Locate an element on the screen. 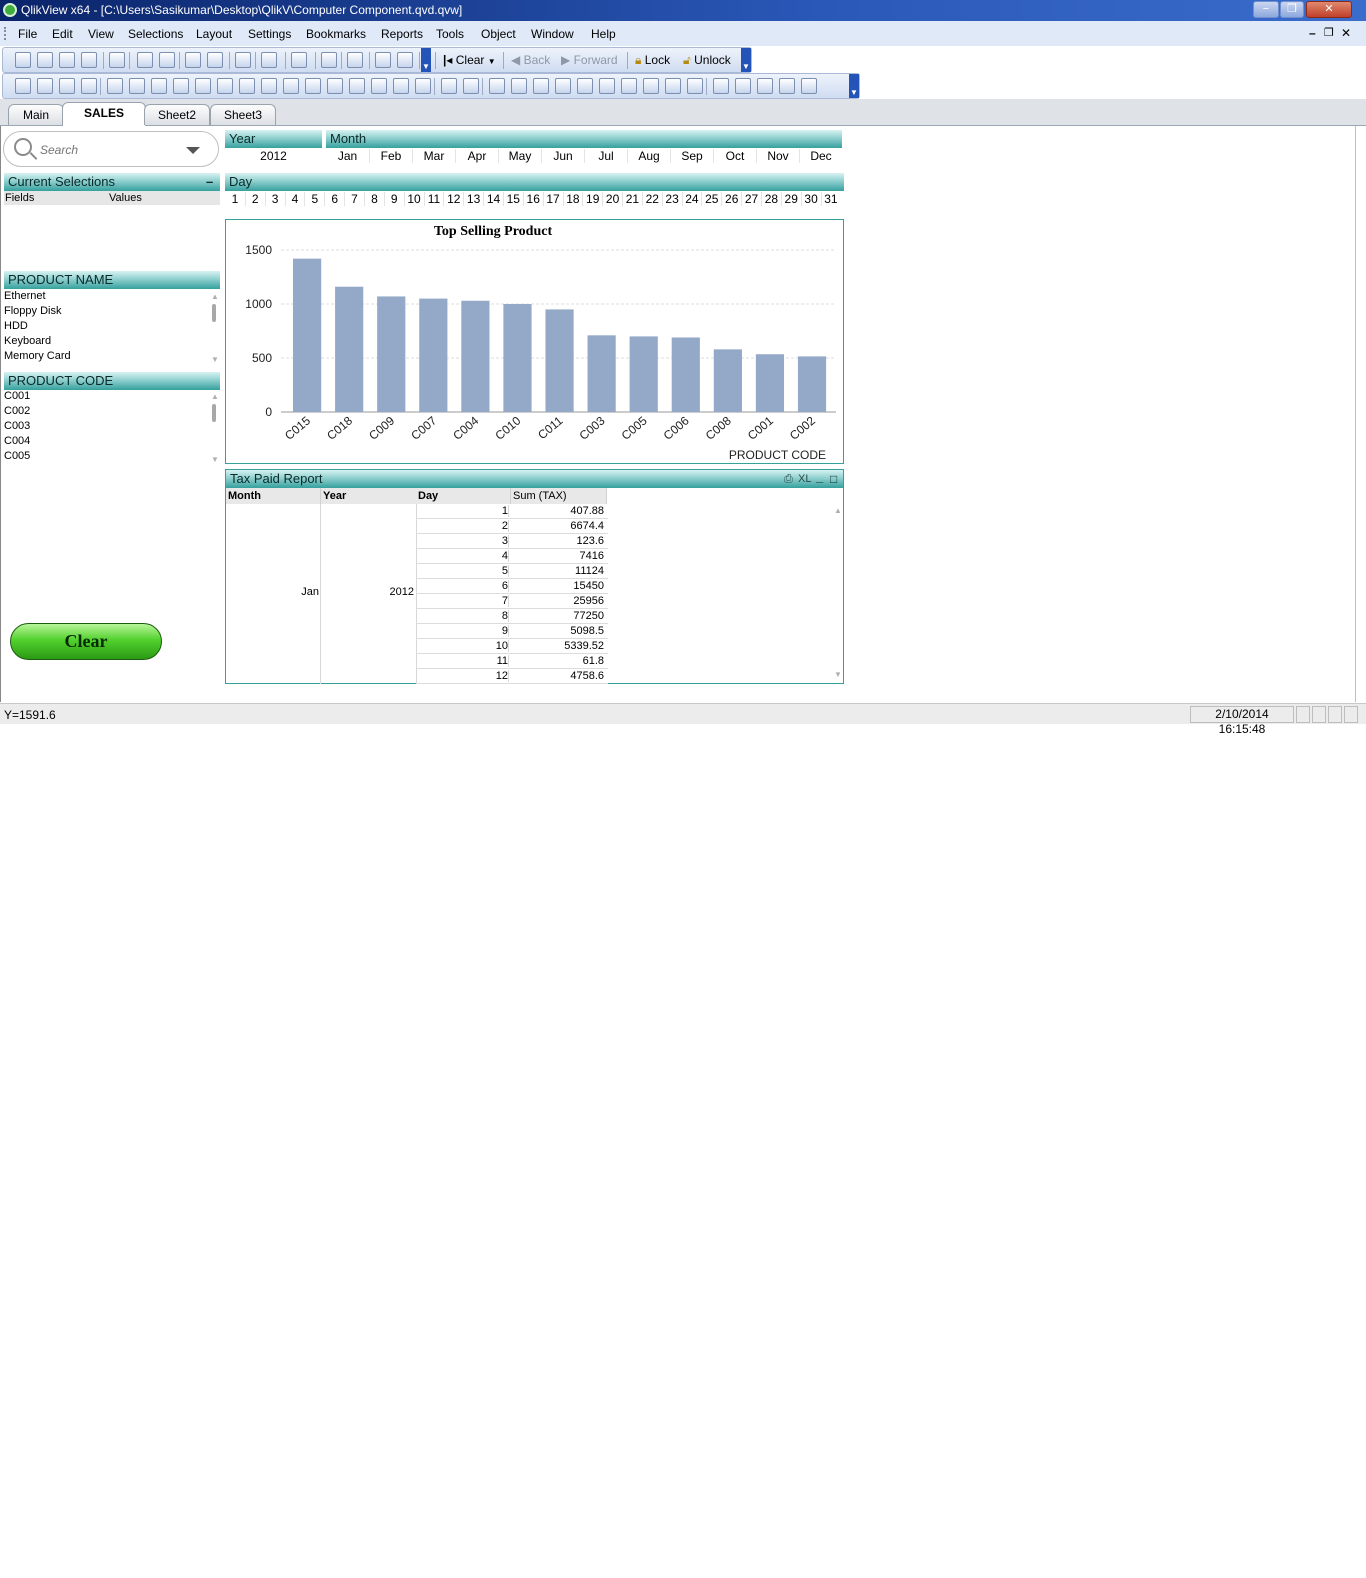 This screenshot has width=1366, height=1578. list-item: Ethernet is located at coordinates (25, 296).